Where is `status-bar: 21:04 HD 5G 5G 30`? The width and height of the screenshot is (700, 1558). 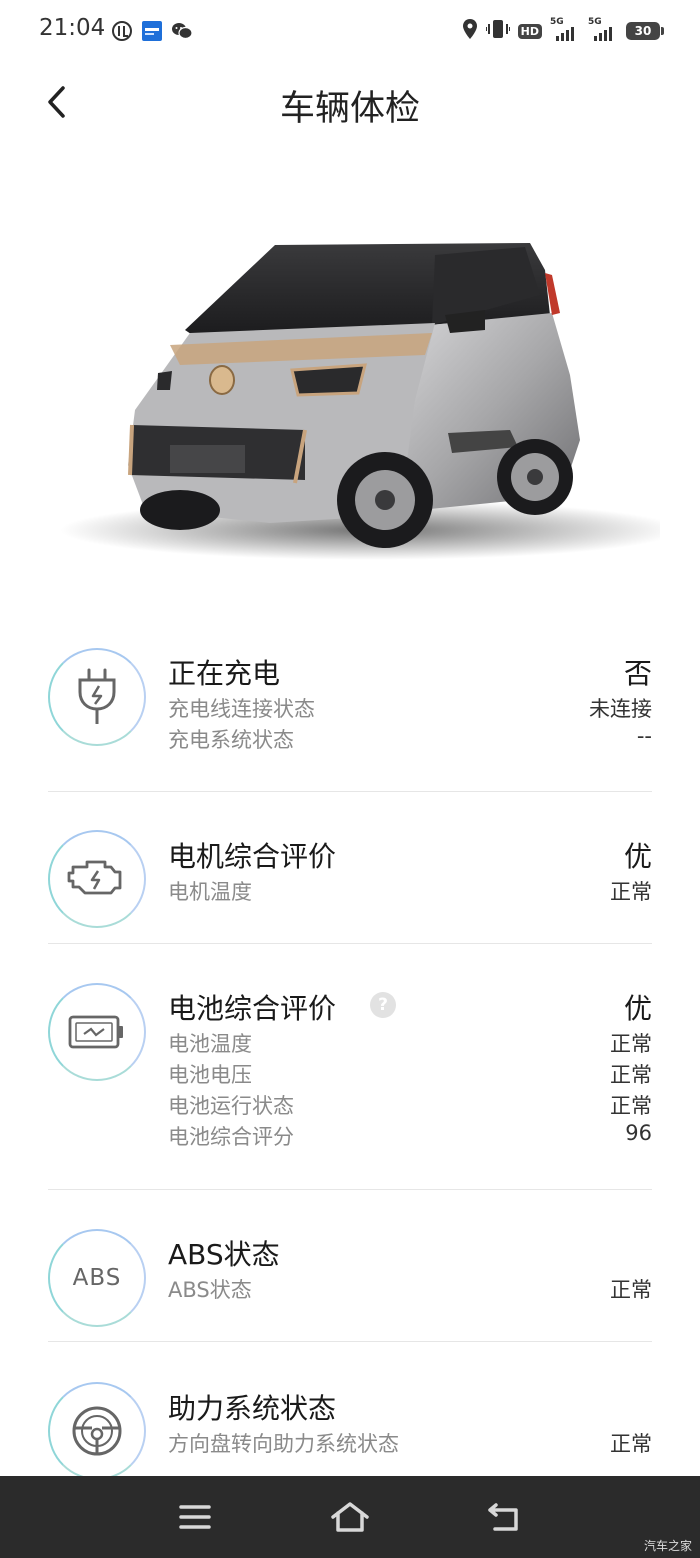 status-bar: 21:04 HD 5G 5G 30 is located at coordinates (350, 31).